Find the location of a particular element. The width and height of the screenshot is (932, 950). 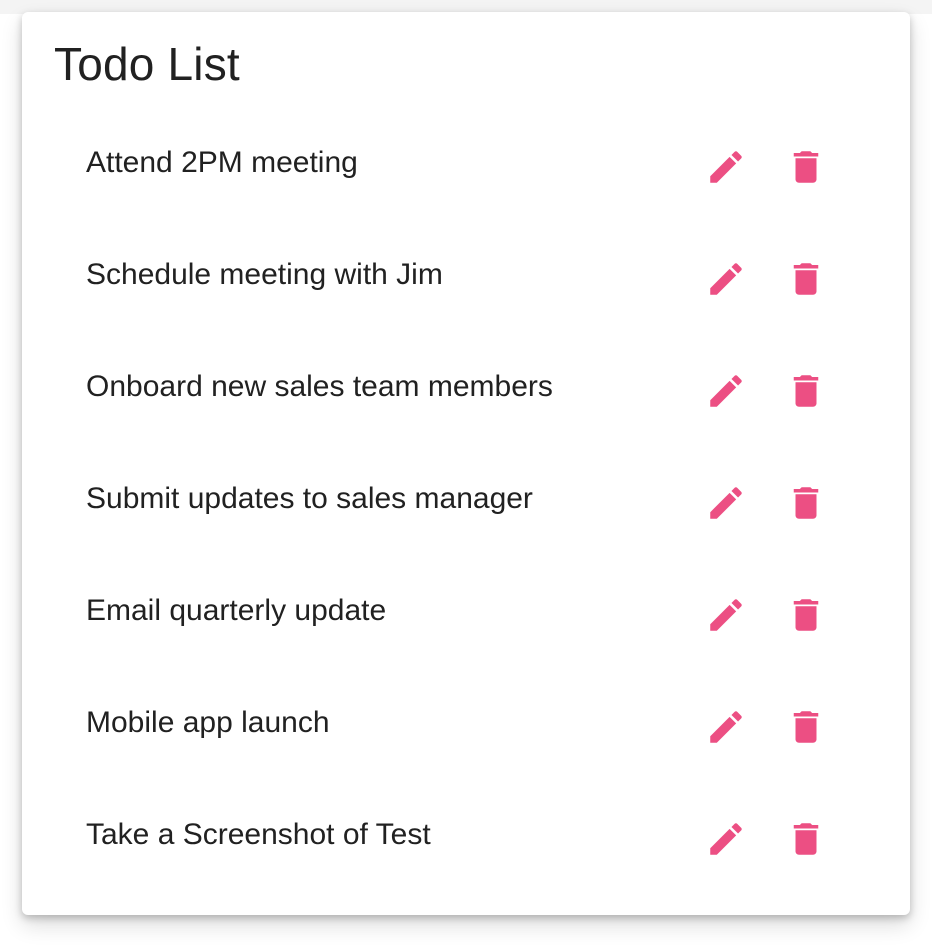

todo-item: Submit updates to sales manager is located at coordinates (466, 500).